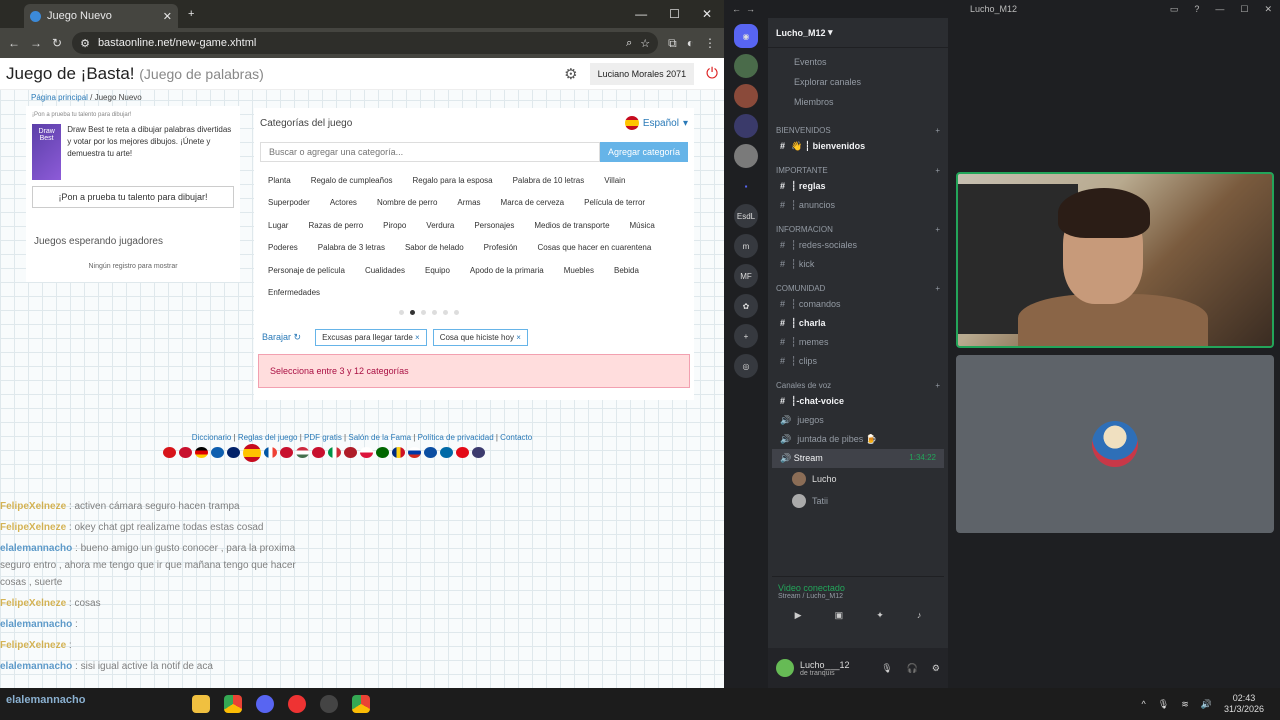 This screenshot has width=1280, height=720. What do you see at coordinates (1115, 260) in the screenshot?
I see `webcam-video-tile` at bounding box center [1115, 260].